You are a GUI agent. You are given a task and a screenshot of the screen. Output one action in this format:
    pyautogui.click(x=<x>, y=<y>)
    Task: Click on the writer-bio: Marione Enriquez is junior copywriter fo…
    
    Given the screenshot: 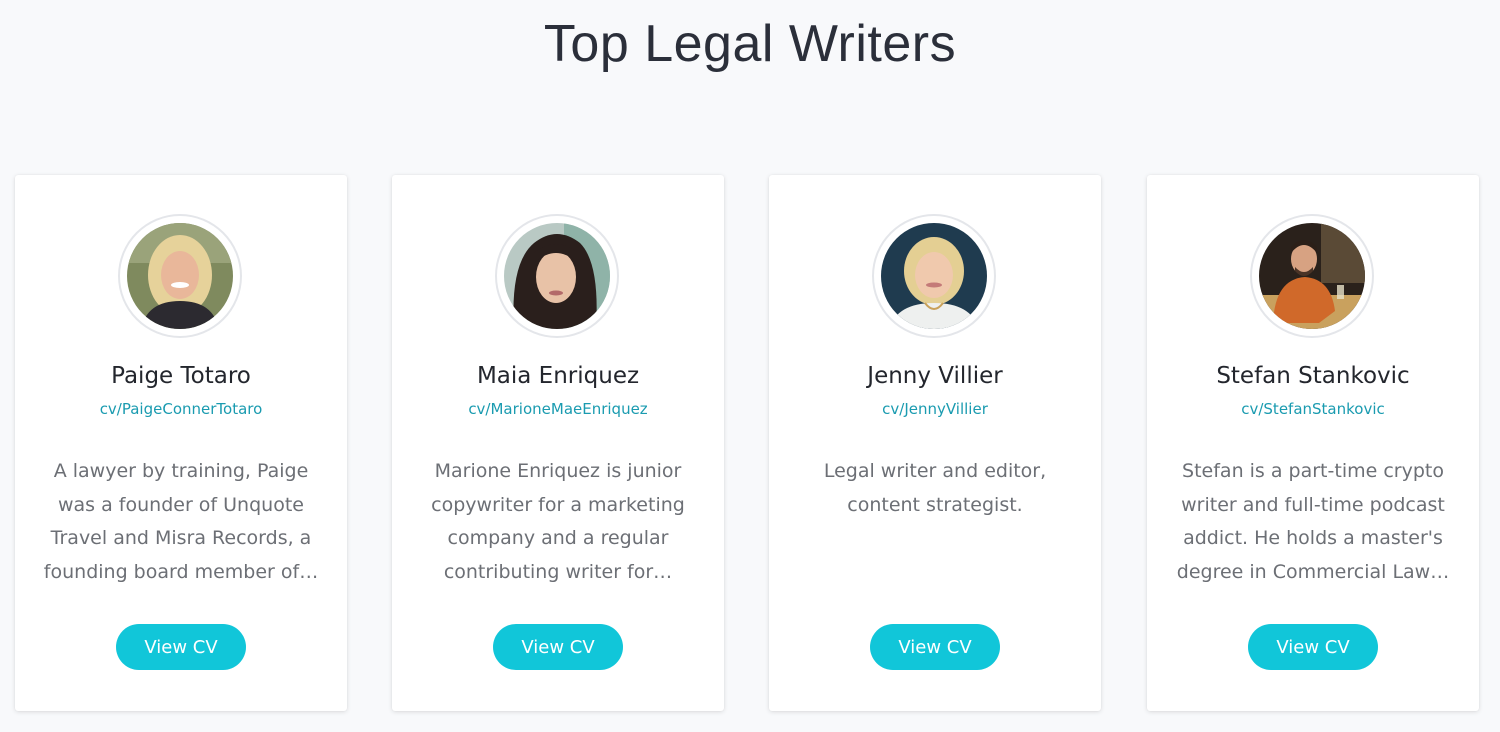 What is the action you would take?
    pyautogui.click(x=558, y=521)
    